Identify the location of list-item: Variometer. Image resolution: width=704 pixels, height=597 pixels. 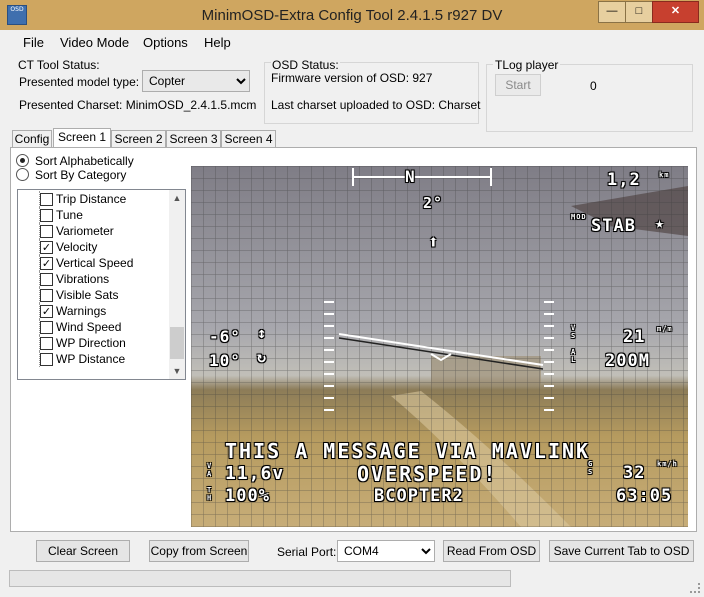
(93, 231).